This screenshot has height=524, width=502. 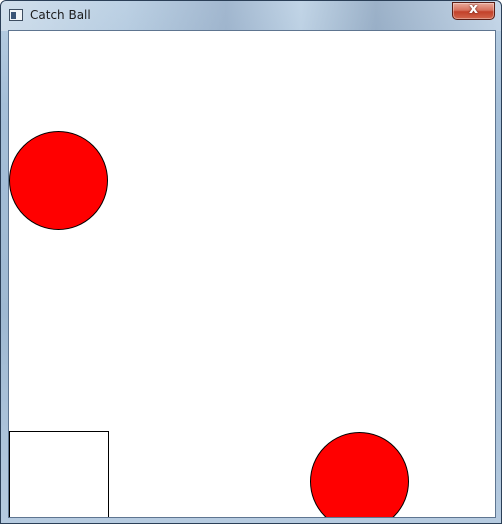 I want to click on title-bar: Catch Ball x, so click(x=251, y=16).